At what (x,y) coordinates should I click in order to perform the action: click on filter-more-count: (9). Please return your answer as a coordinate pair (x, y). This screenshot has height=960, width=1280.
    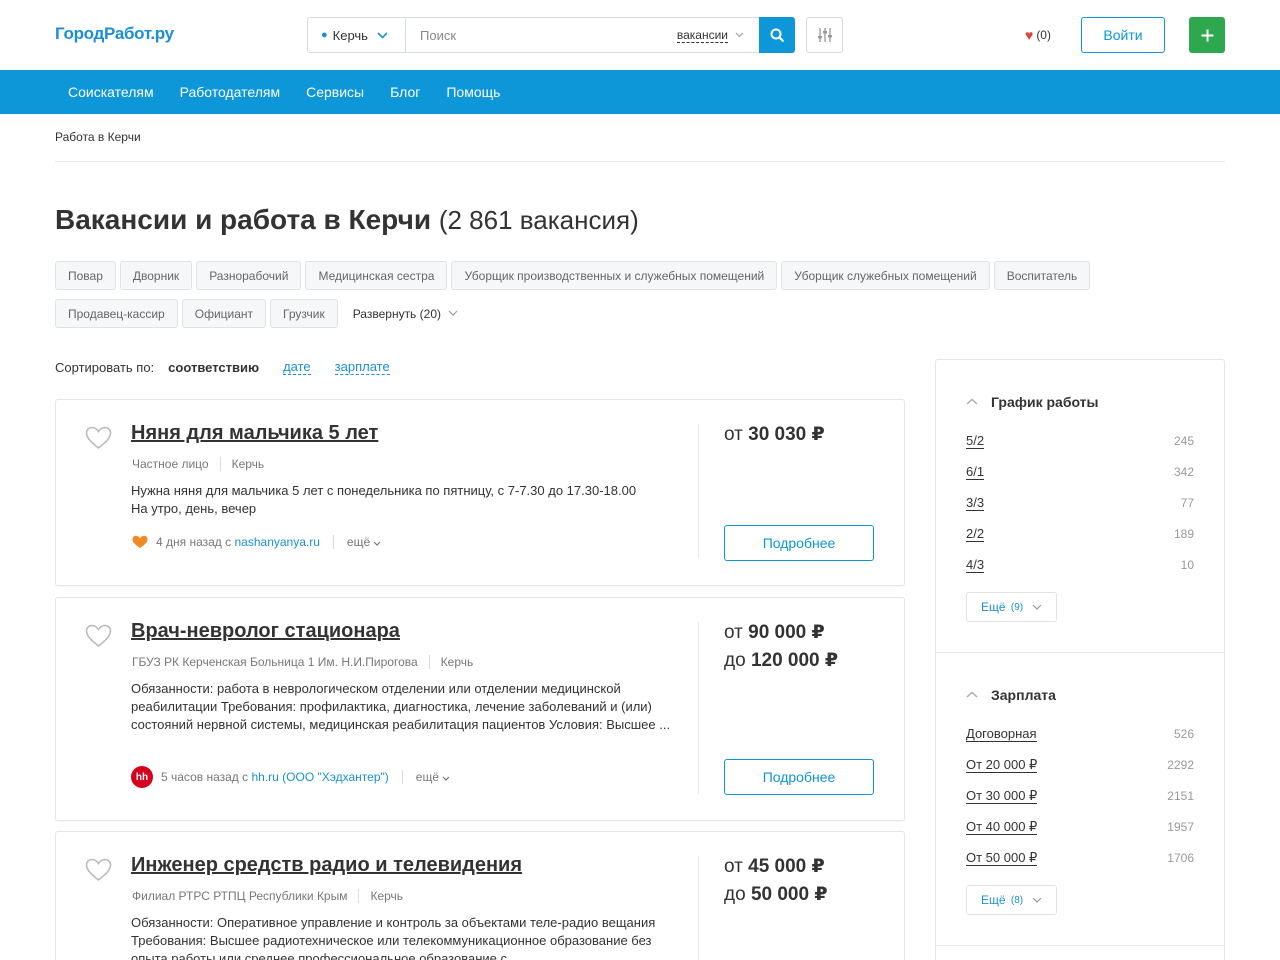
    Looking at the image, I should click on (1017, 607).